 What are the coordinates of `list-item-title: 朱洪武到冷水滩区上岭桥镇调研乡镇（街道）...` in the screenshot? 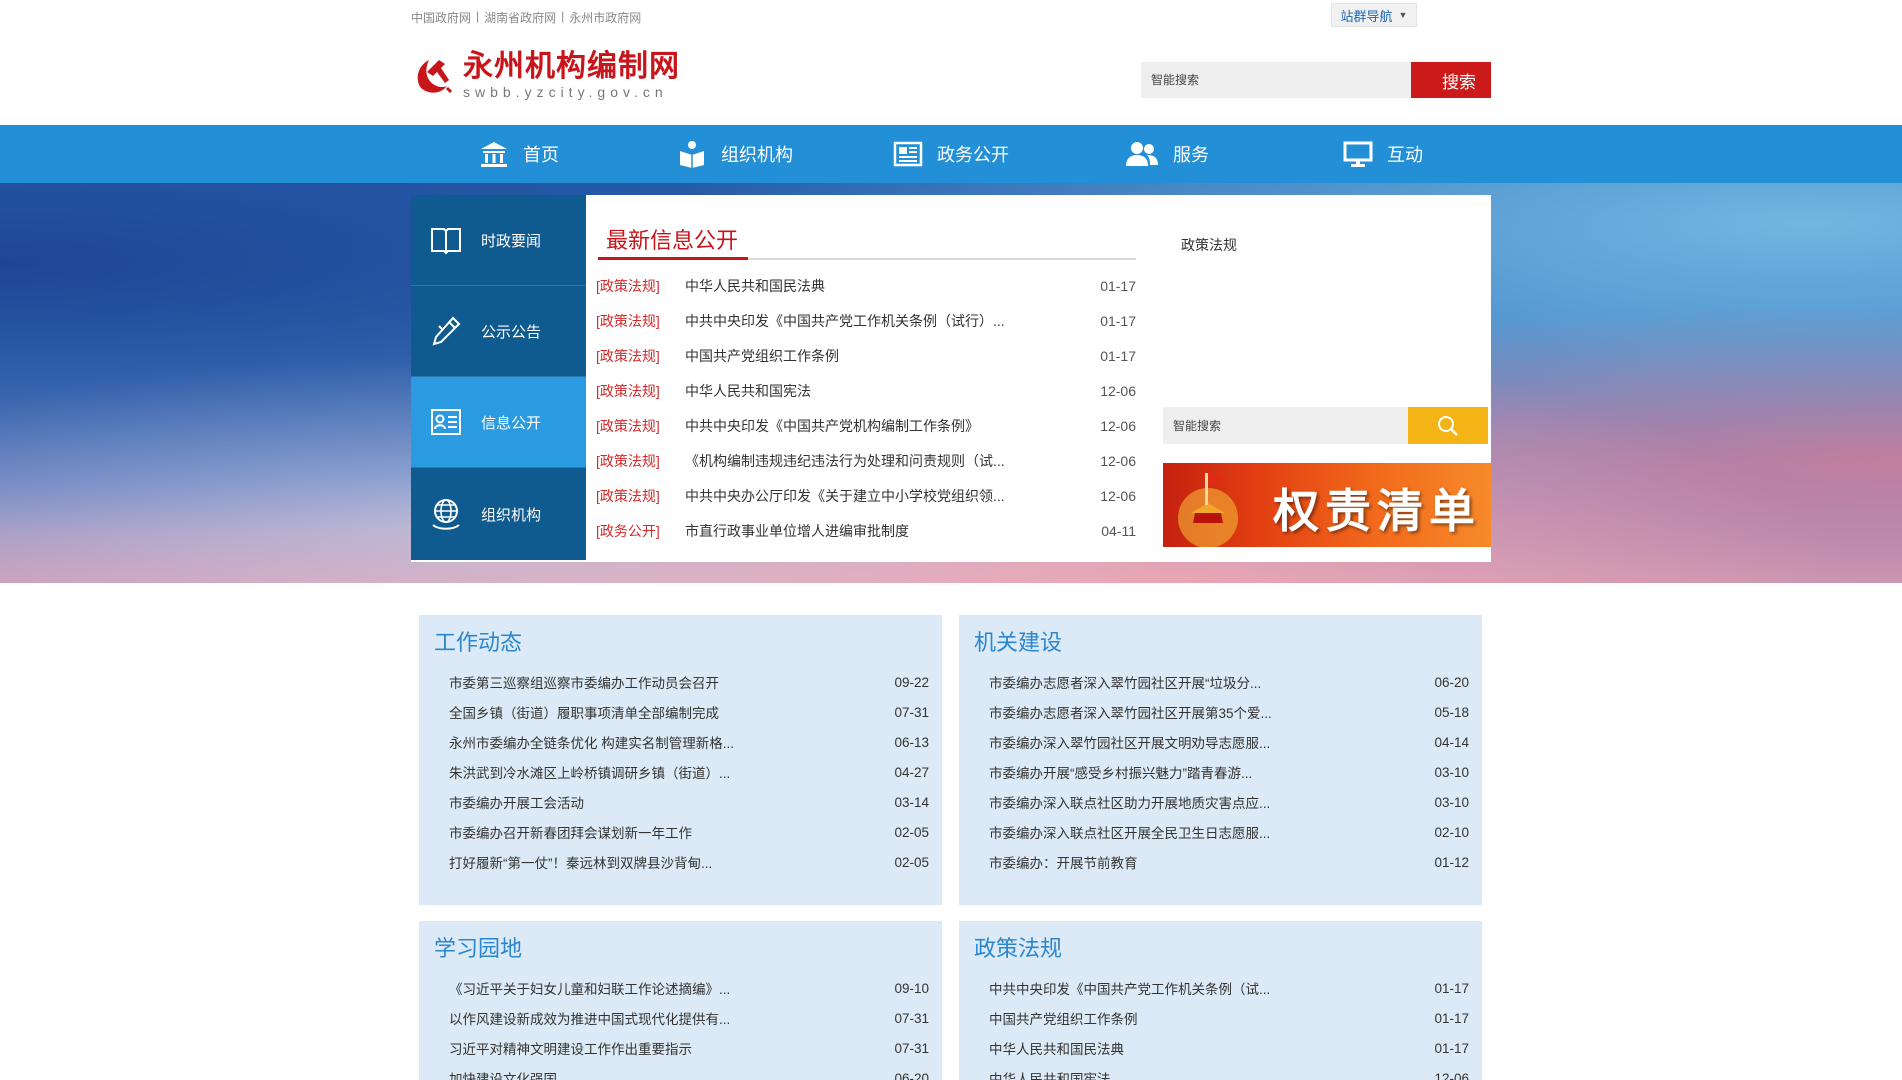 It's located at (669, 772).